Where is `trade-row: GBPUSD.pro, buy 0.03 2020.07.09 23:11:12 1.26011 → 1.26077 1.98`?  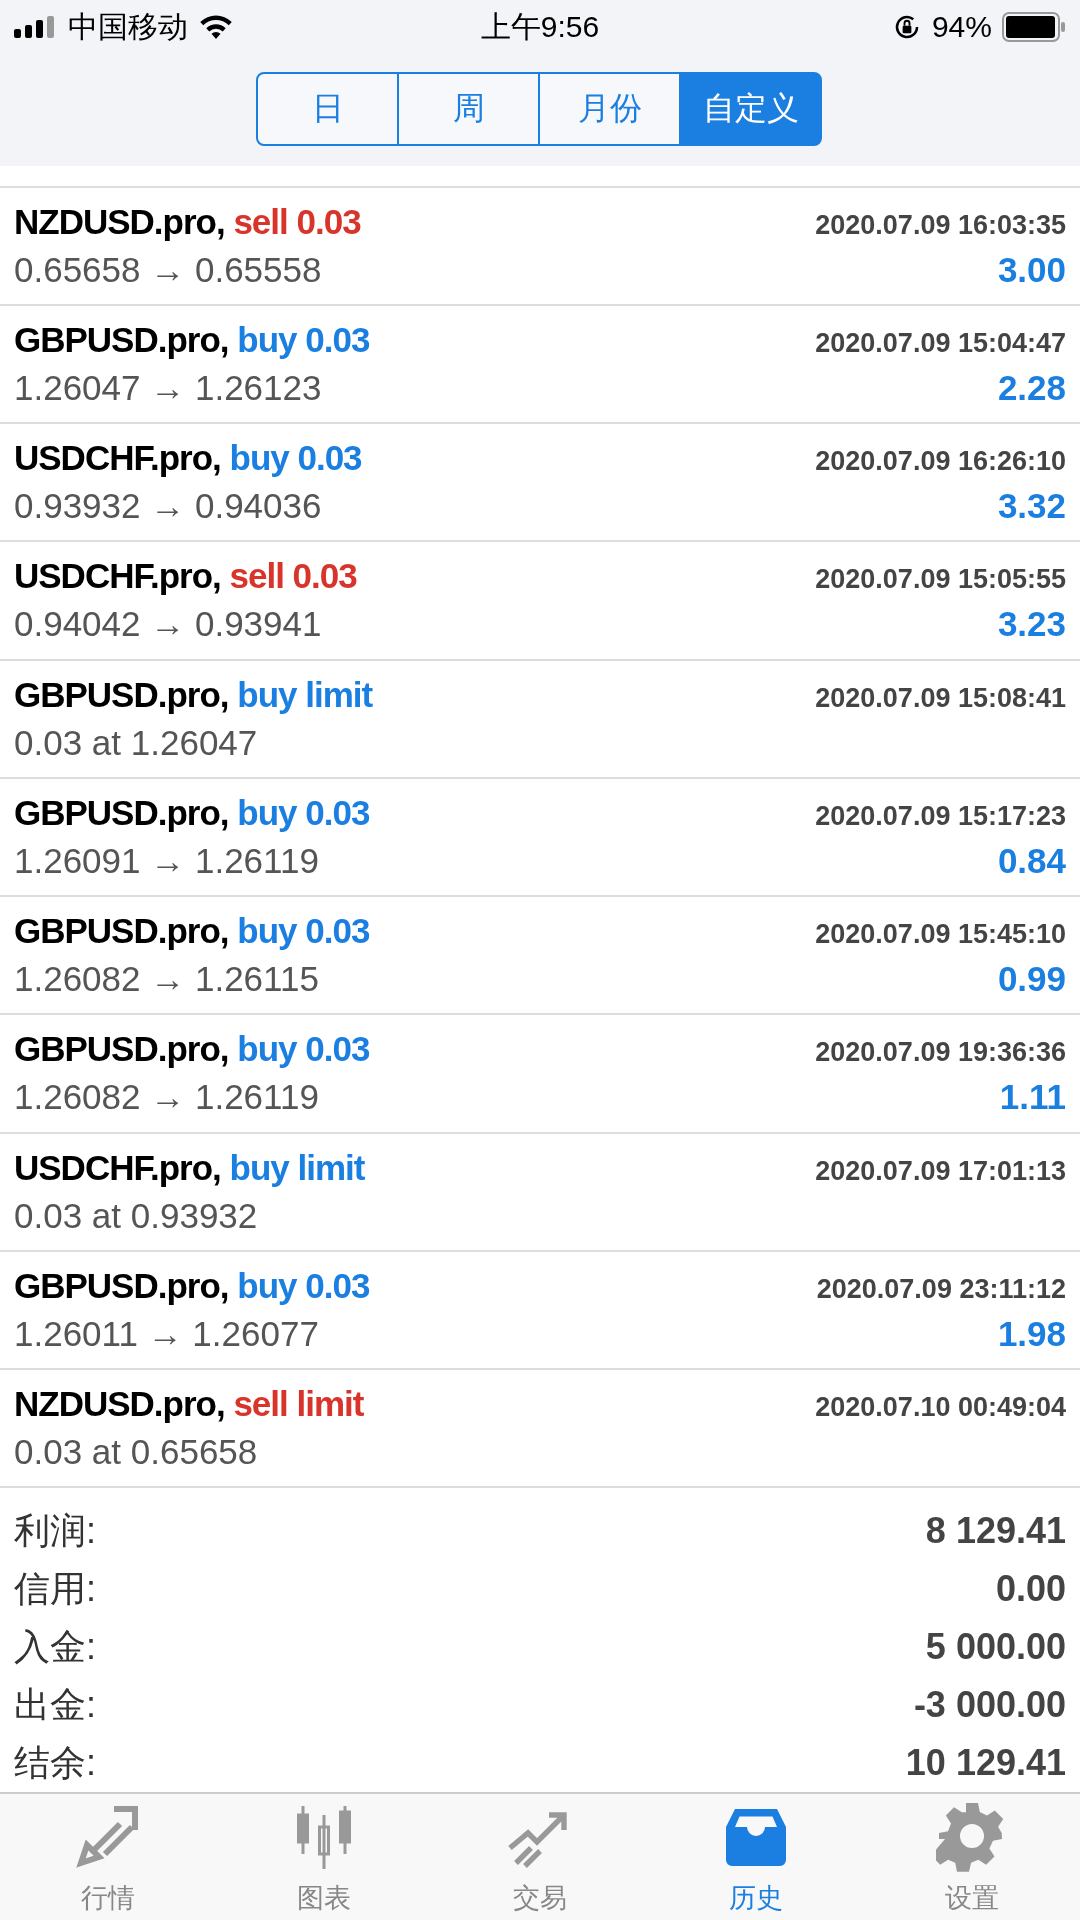
trade-row: GBPUSD.pro, buy 0.03 2020.07.09 23:11:12 1.26011 → 1.26077 1.98 is located at coordinates (540, 1311).